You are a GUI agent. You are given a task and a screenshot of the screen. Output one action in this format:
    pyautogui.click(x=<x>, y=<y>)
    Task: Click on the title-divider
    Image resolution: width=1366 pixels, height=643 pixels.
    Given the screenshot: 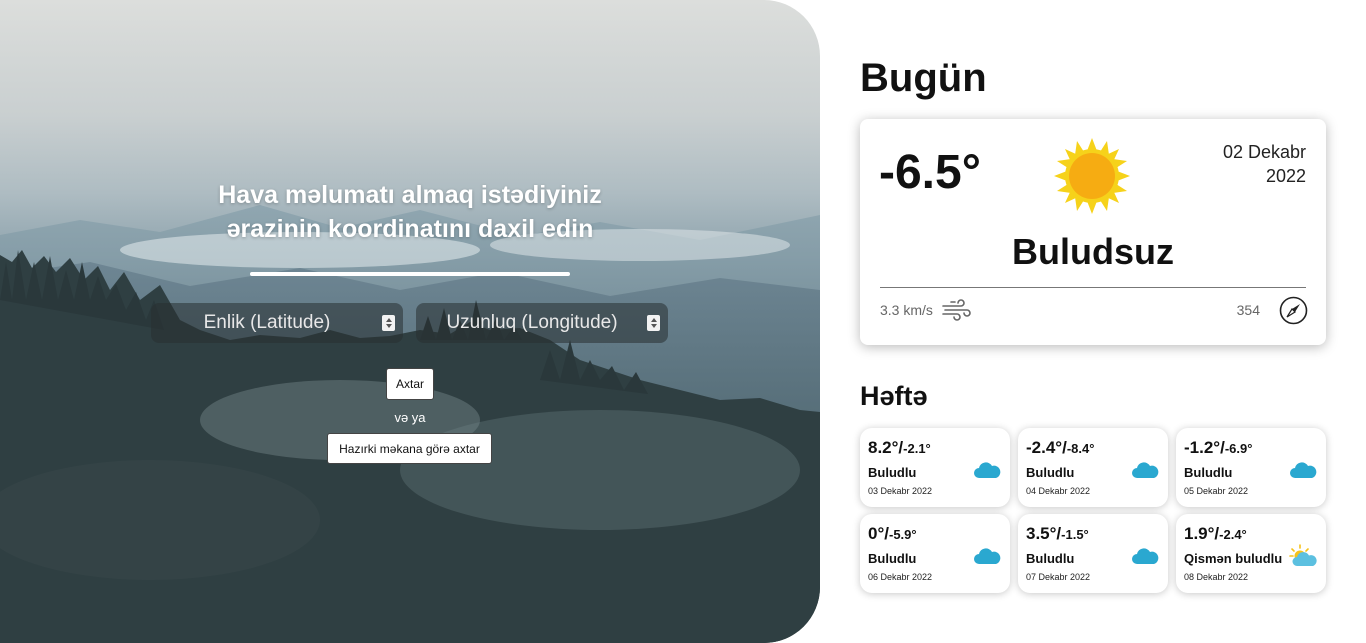 What is the action you would take?
    pyautogui.click(x=410, y=274)
    